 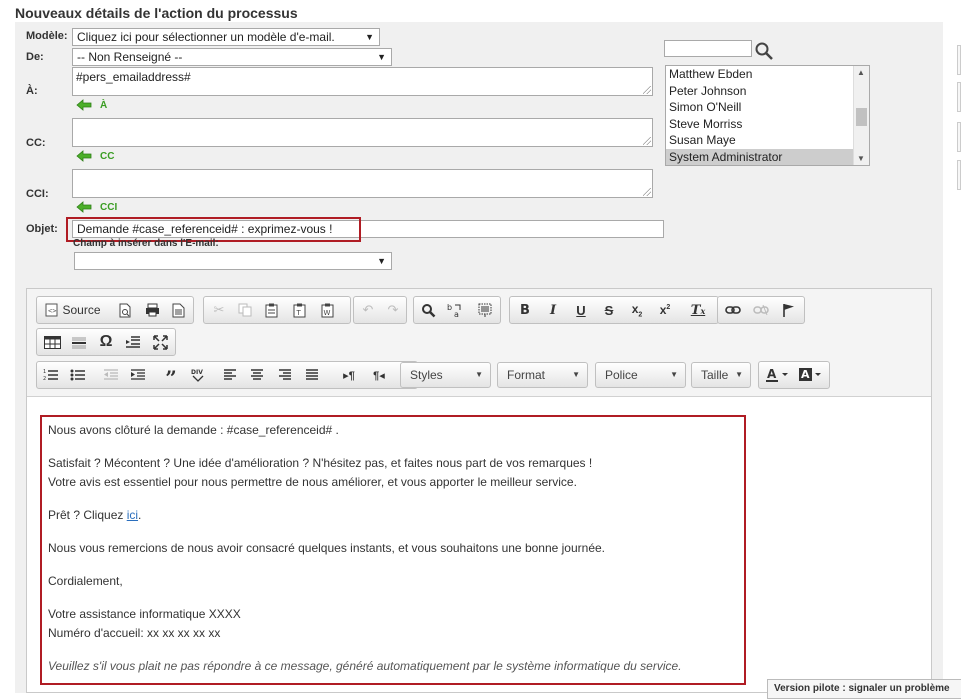 I want to click on paste-word-button: W, so click(x=327, y=310).